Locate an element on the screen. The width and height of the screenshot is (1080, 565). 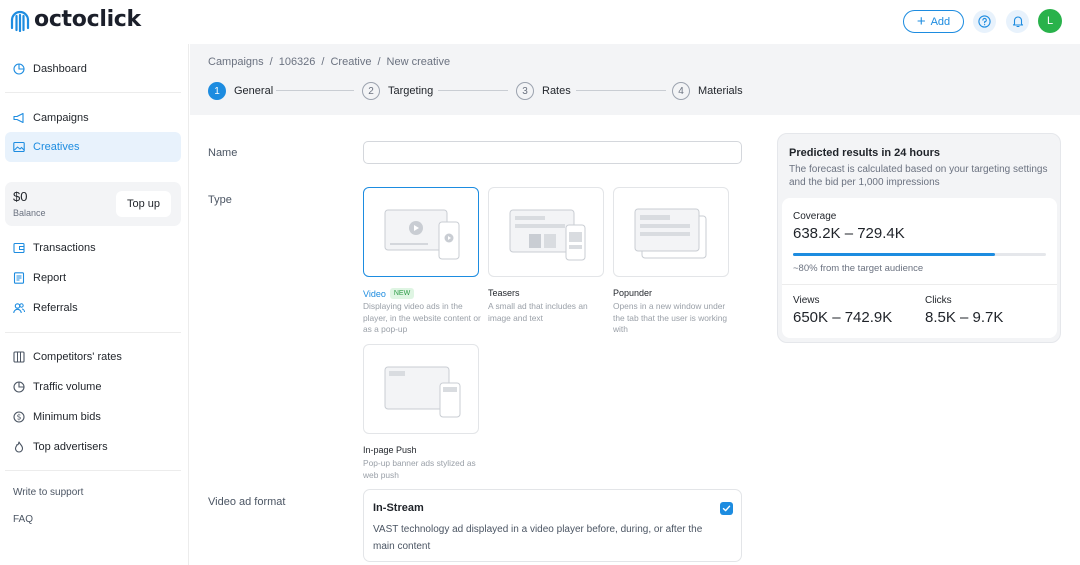
type-card-in-page-push is located at coordinates (421, 389).